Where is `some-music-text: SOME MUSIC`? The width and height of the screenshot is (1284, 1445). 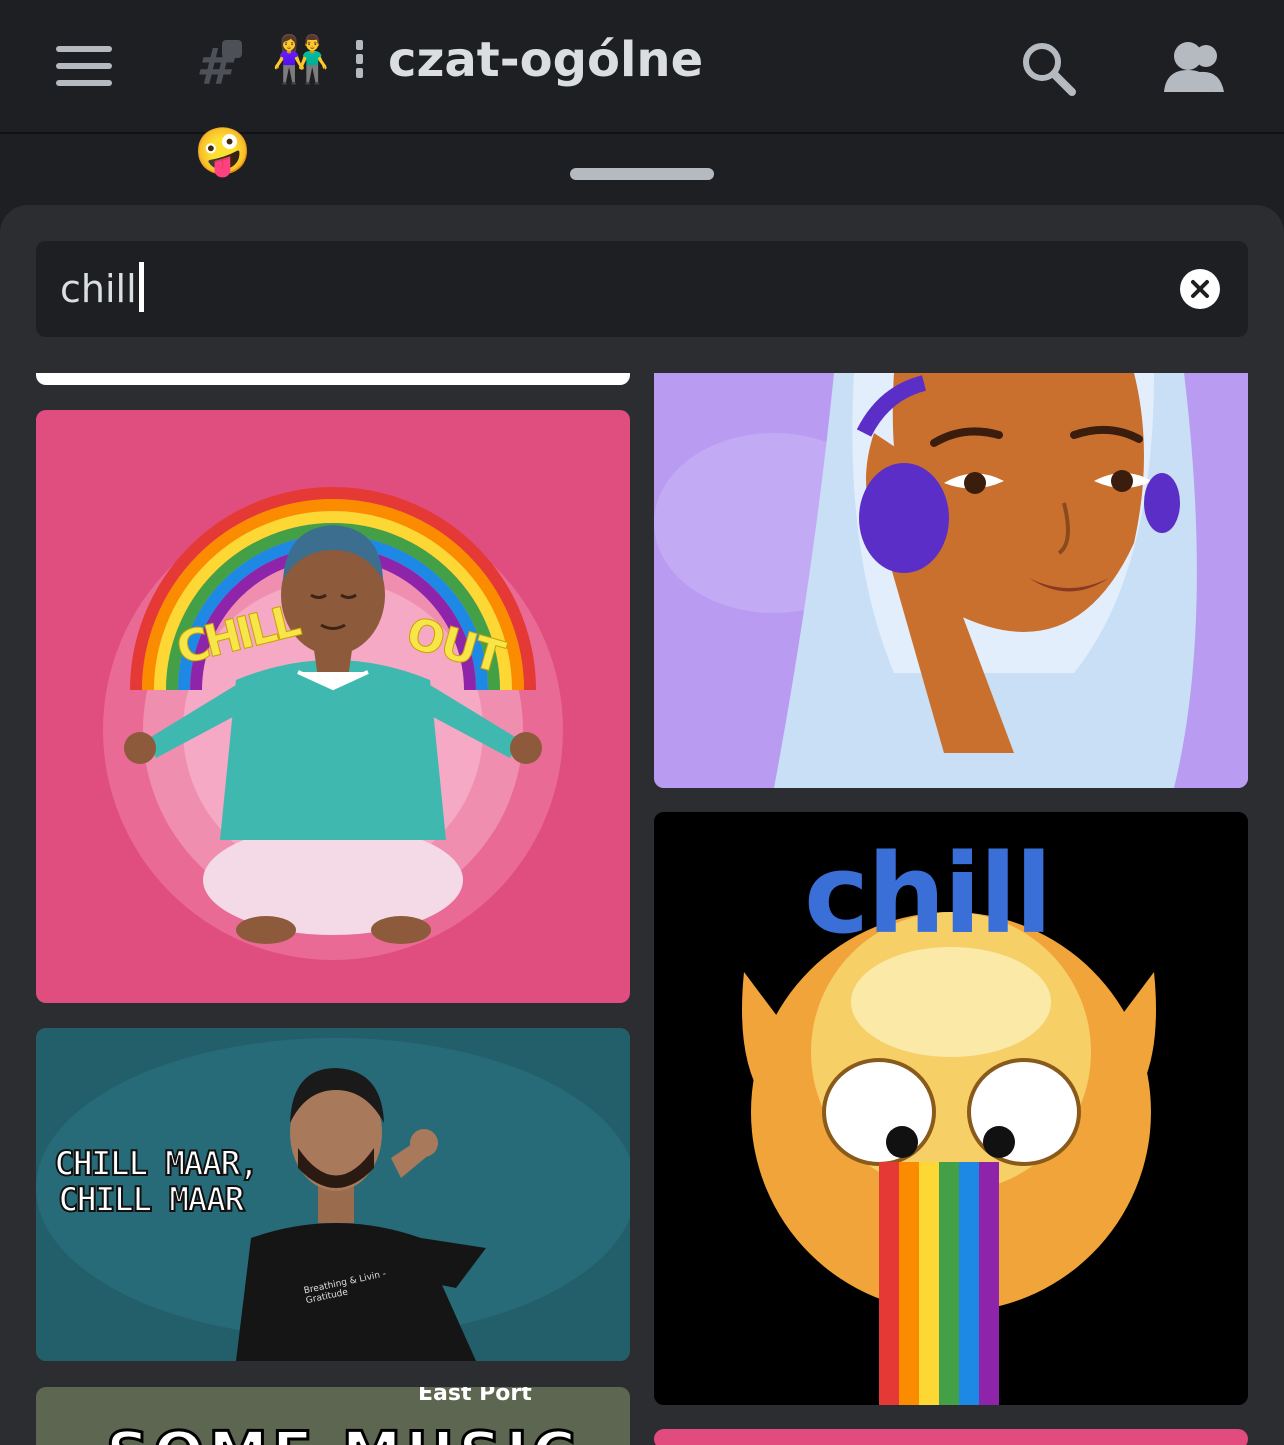
some-music-text: SOME MUSIC is located at coordinates (342, 1431).